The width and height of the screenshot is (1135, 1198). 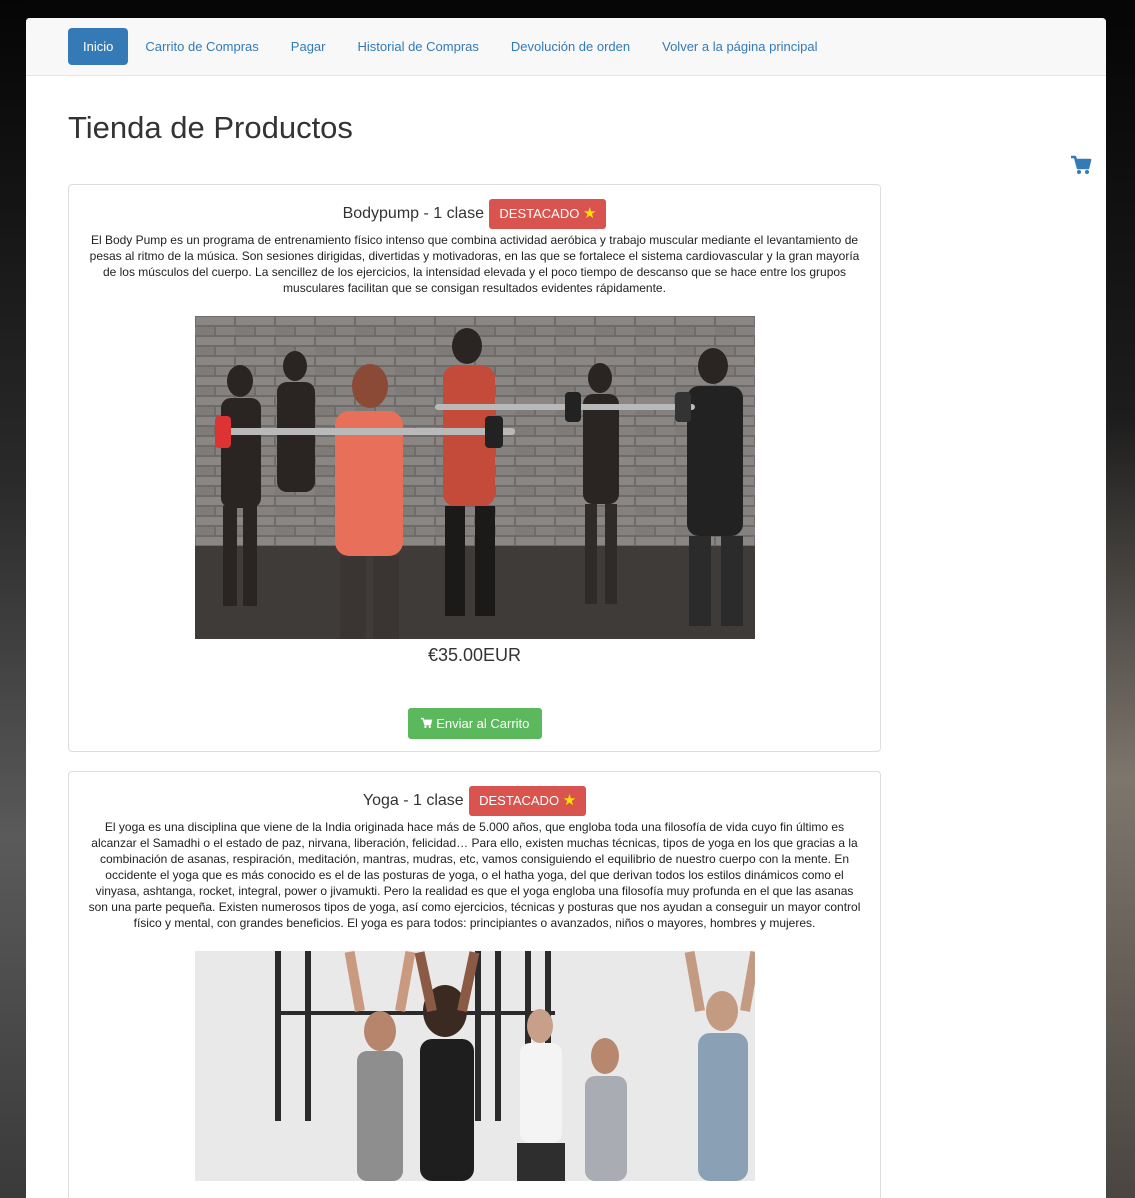 I want to click on background-right, so click(x=1120, y=599).